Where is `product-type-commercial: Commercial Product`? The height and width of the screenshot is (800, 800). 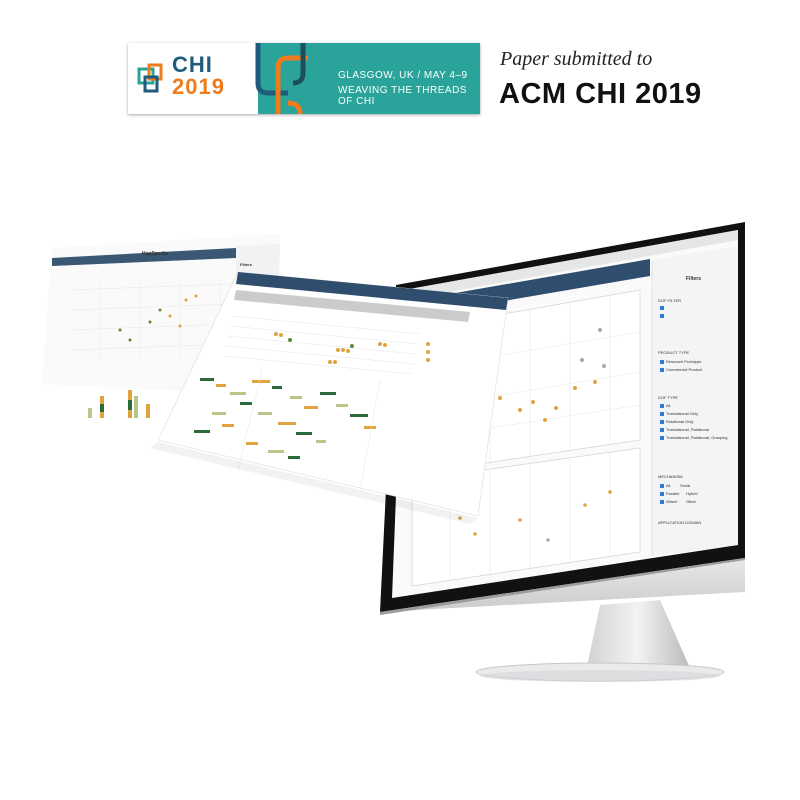 product-type-commercial: Commercial Product is located at coordinates (684, 369).